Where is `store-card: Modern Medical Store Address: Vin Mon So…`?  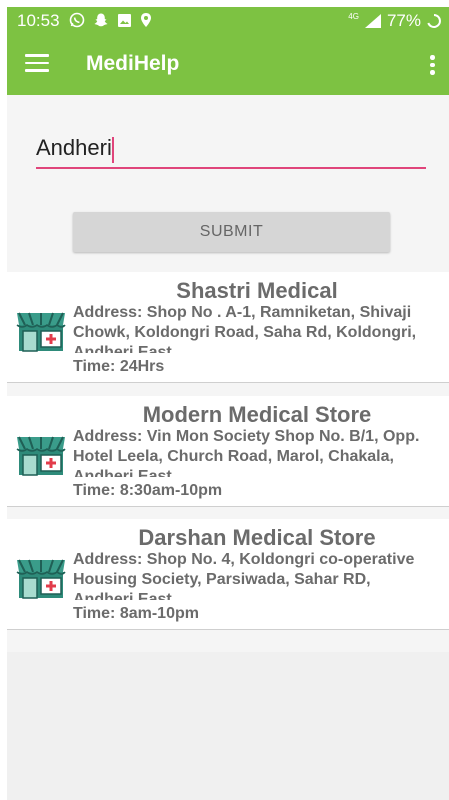 store-card: Modern Medical Store Address: Vin Mon So… is located at coordinates (228, 451).